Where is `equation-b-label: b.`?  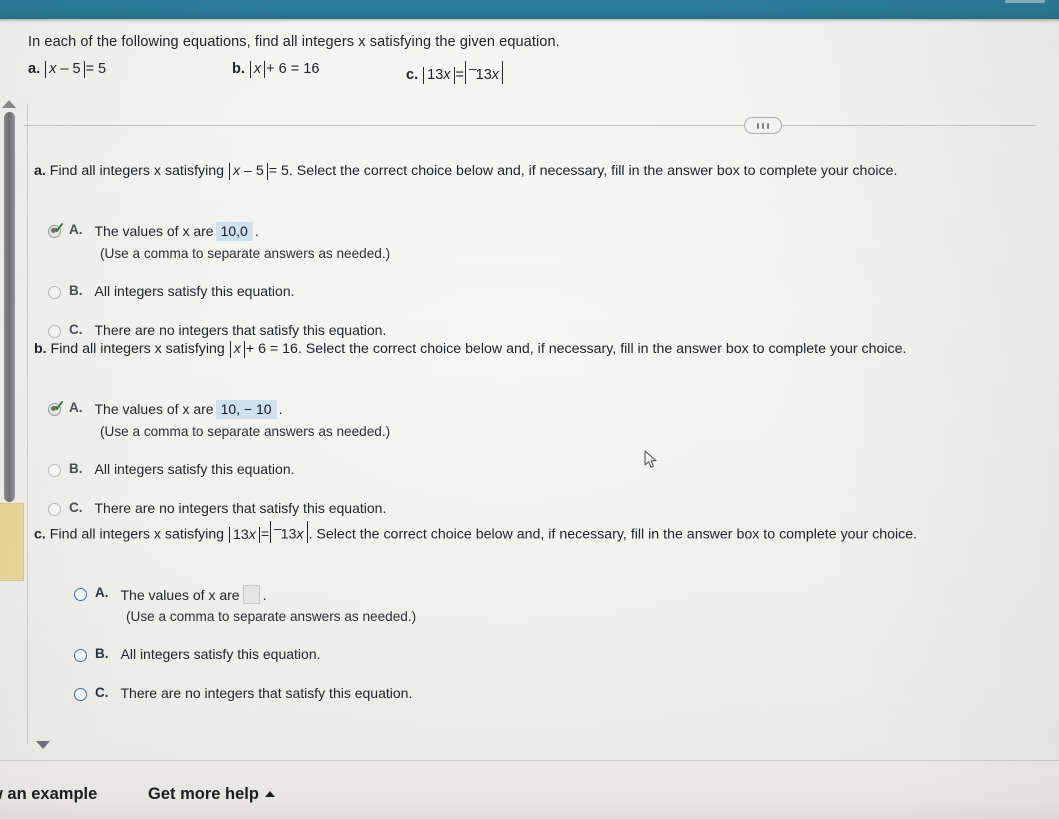 equation-b-label: b. is located at coordinates (238, 69).